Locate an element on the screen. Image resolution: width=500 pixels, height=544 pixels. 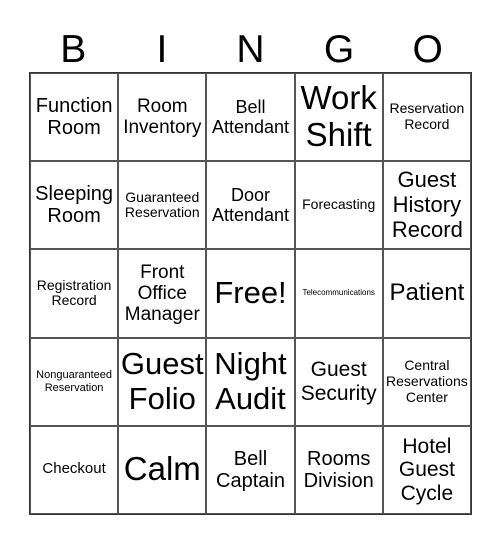
header-letter-i: I is located at coordinates (162, 49).